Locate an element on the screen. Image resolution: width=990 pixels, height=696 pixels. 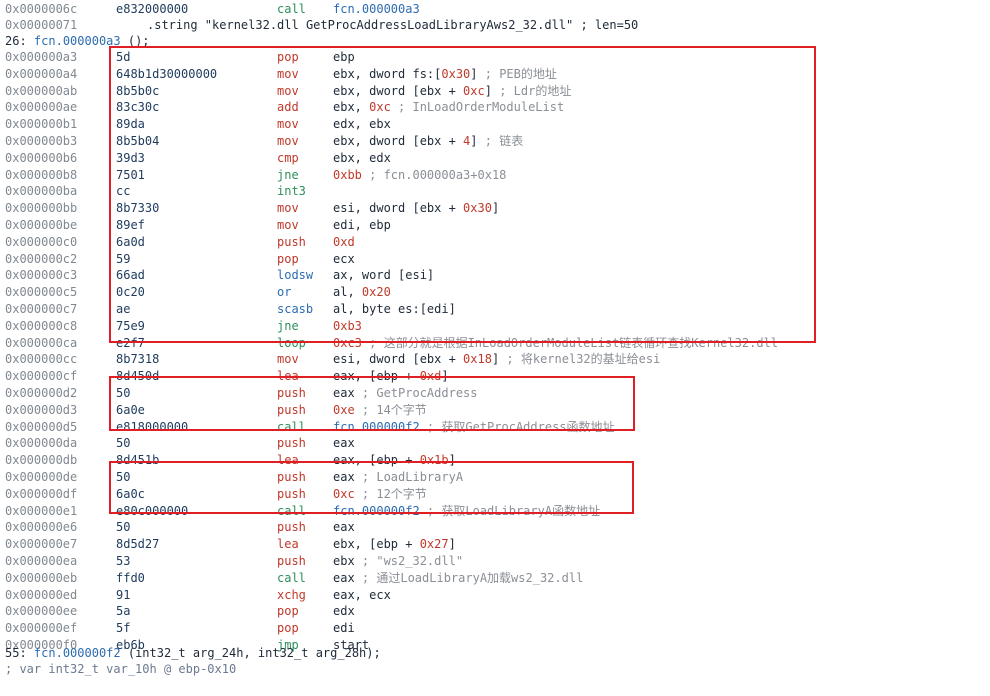
opcode-bytes: e832000000 is located at coordinates (152, 9).